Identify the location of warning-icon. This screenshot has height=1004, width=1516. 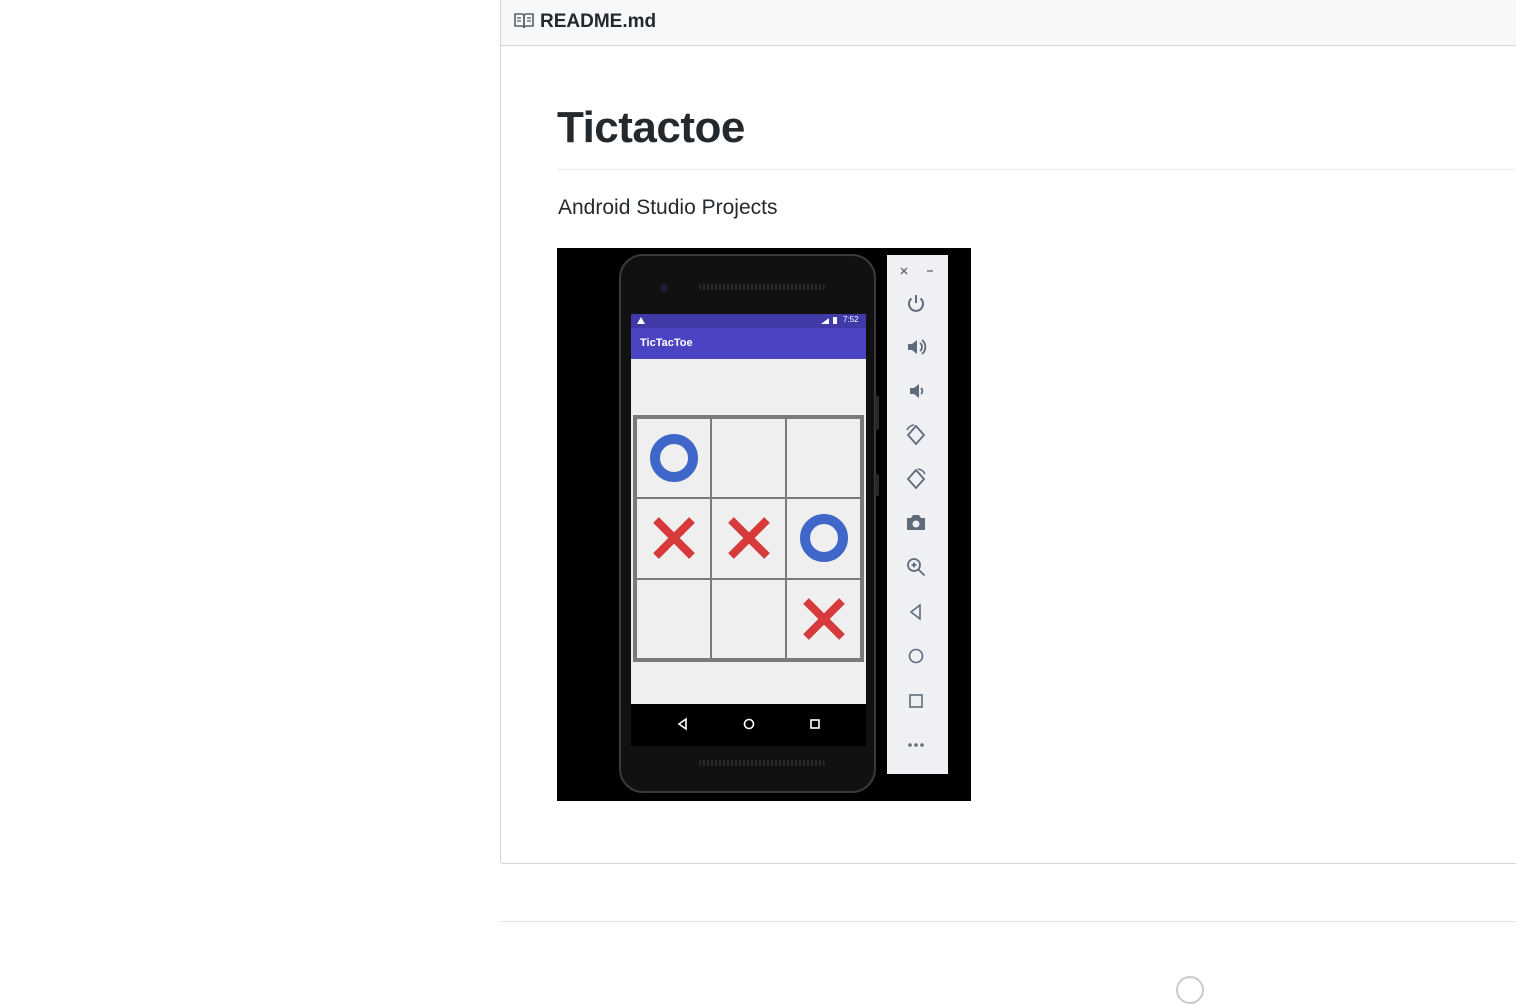
(641, 320).